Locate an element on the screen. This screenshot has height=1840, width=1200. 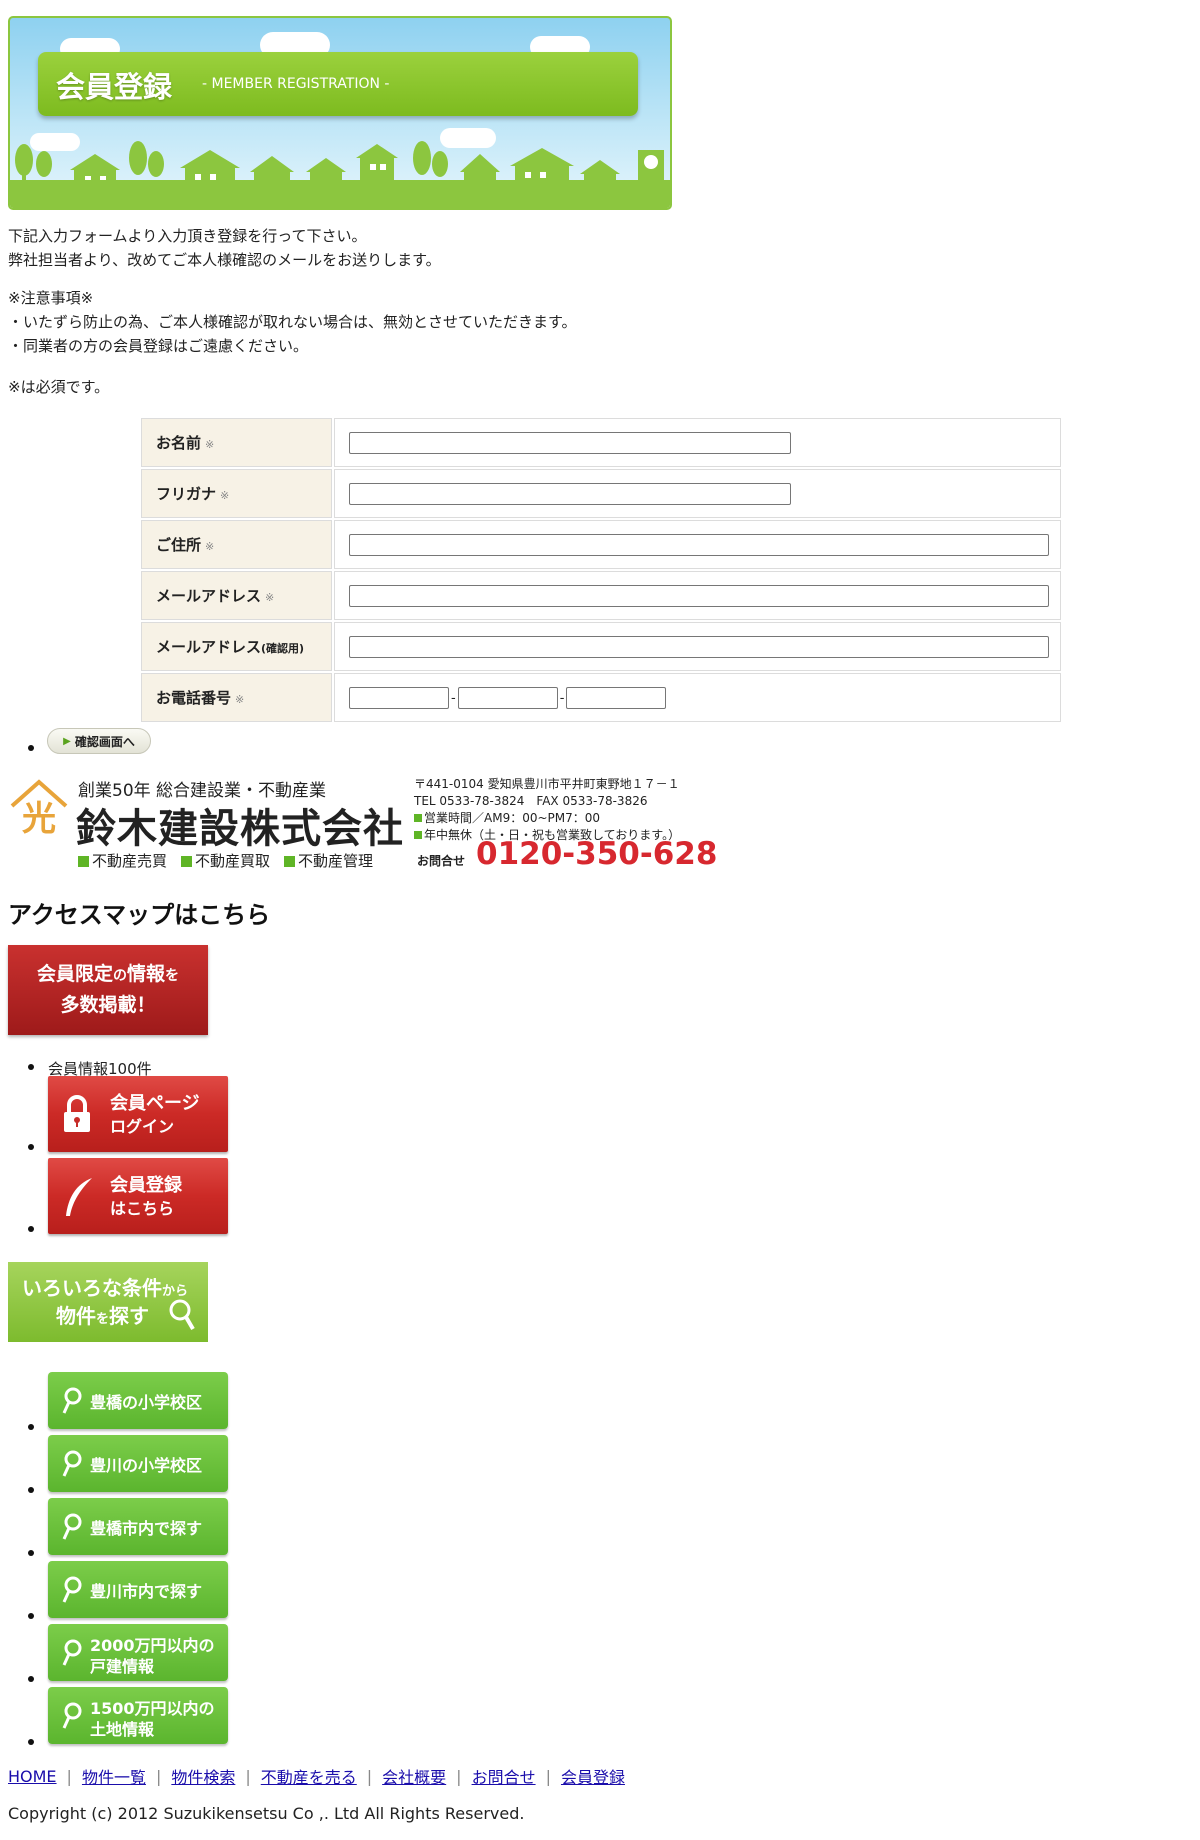
notes-heading: ※注意事項※ is located at coordinates (51, 298).